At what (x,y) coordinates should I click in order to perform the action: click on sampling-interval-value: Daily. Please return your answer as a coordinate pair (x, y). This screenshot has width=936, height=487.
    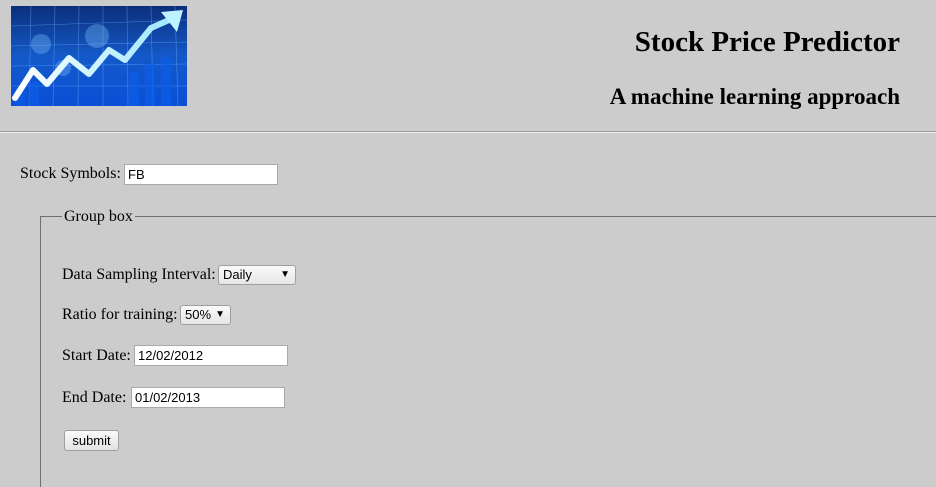
    Looking at the image, I should click on (237, 274).